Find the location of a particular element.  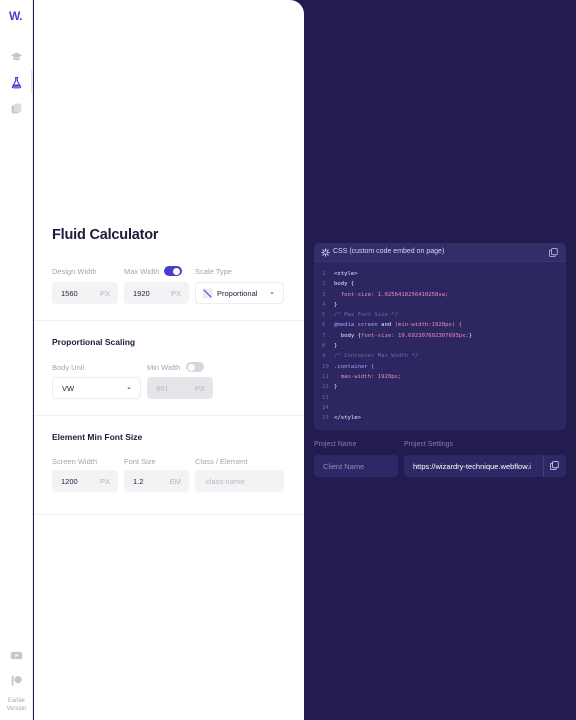

code-line: 12} is located at coordinates (330, 387).